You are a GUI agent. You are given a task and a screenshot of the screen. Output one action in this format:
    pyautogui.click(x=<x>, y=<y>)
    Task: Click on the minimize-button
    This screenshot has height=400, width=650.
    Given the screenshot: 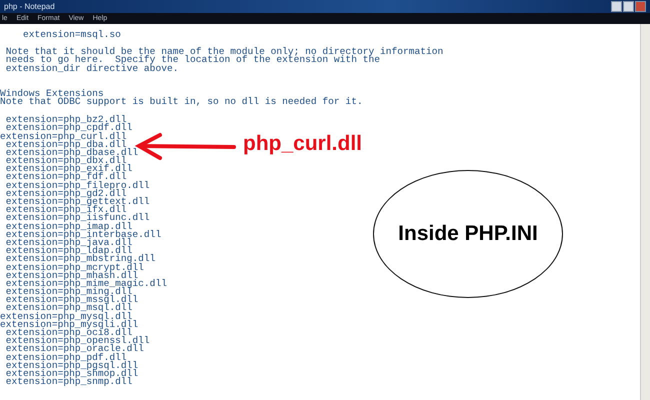 What is the action you would take?
    pyautogui.click(x=616, y=6)
    